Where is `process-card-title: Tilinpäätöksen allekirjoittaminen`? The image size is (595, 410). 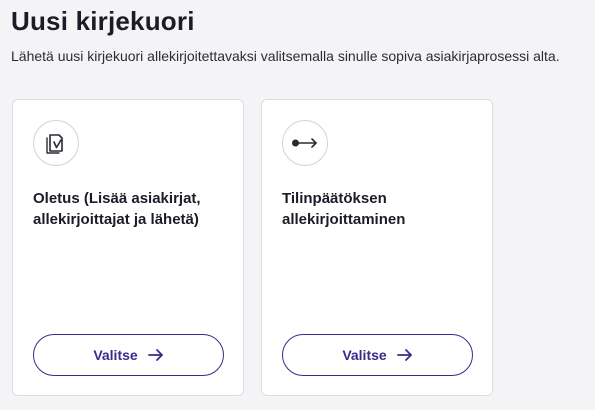 process-card-title: Tilinpäätöksen allekirjoittaminen is located at coordinates (344, 209).